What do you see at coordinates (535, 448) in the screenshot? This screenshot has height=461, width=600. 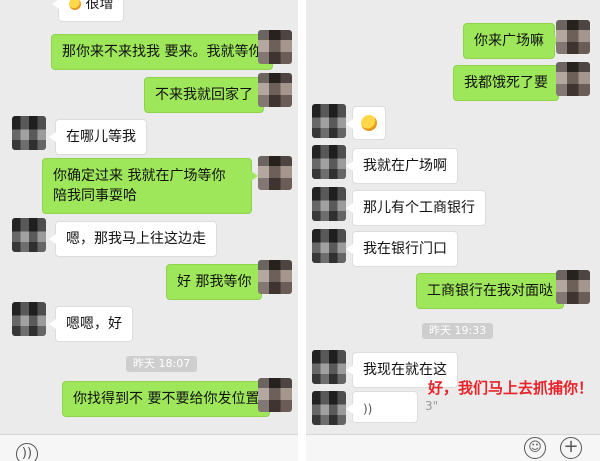 I see `emoji-icon: ☺` at bounding box center [535, 448].